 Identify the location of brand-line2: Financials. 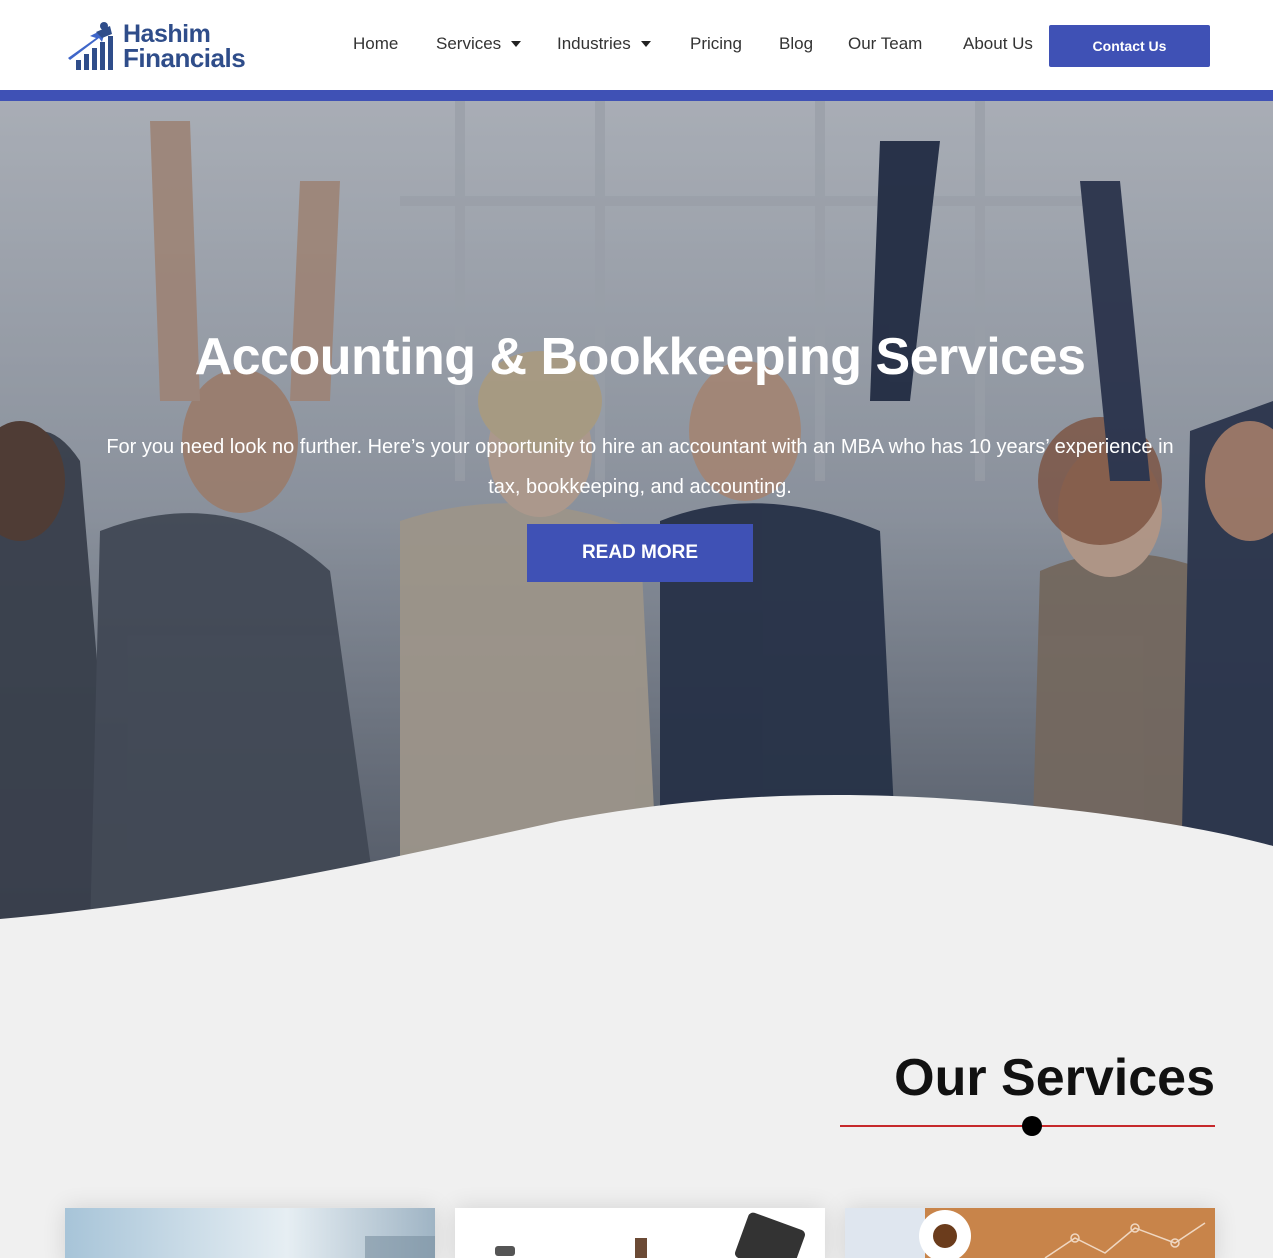
(184, 58).